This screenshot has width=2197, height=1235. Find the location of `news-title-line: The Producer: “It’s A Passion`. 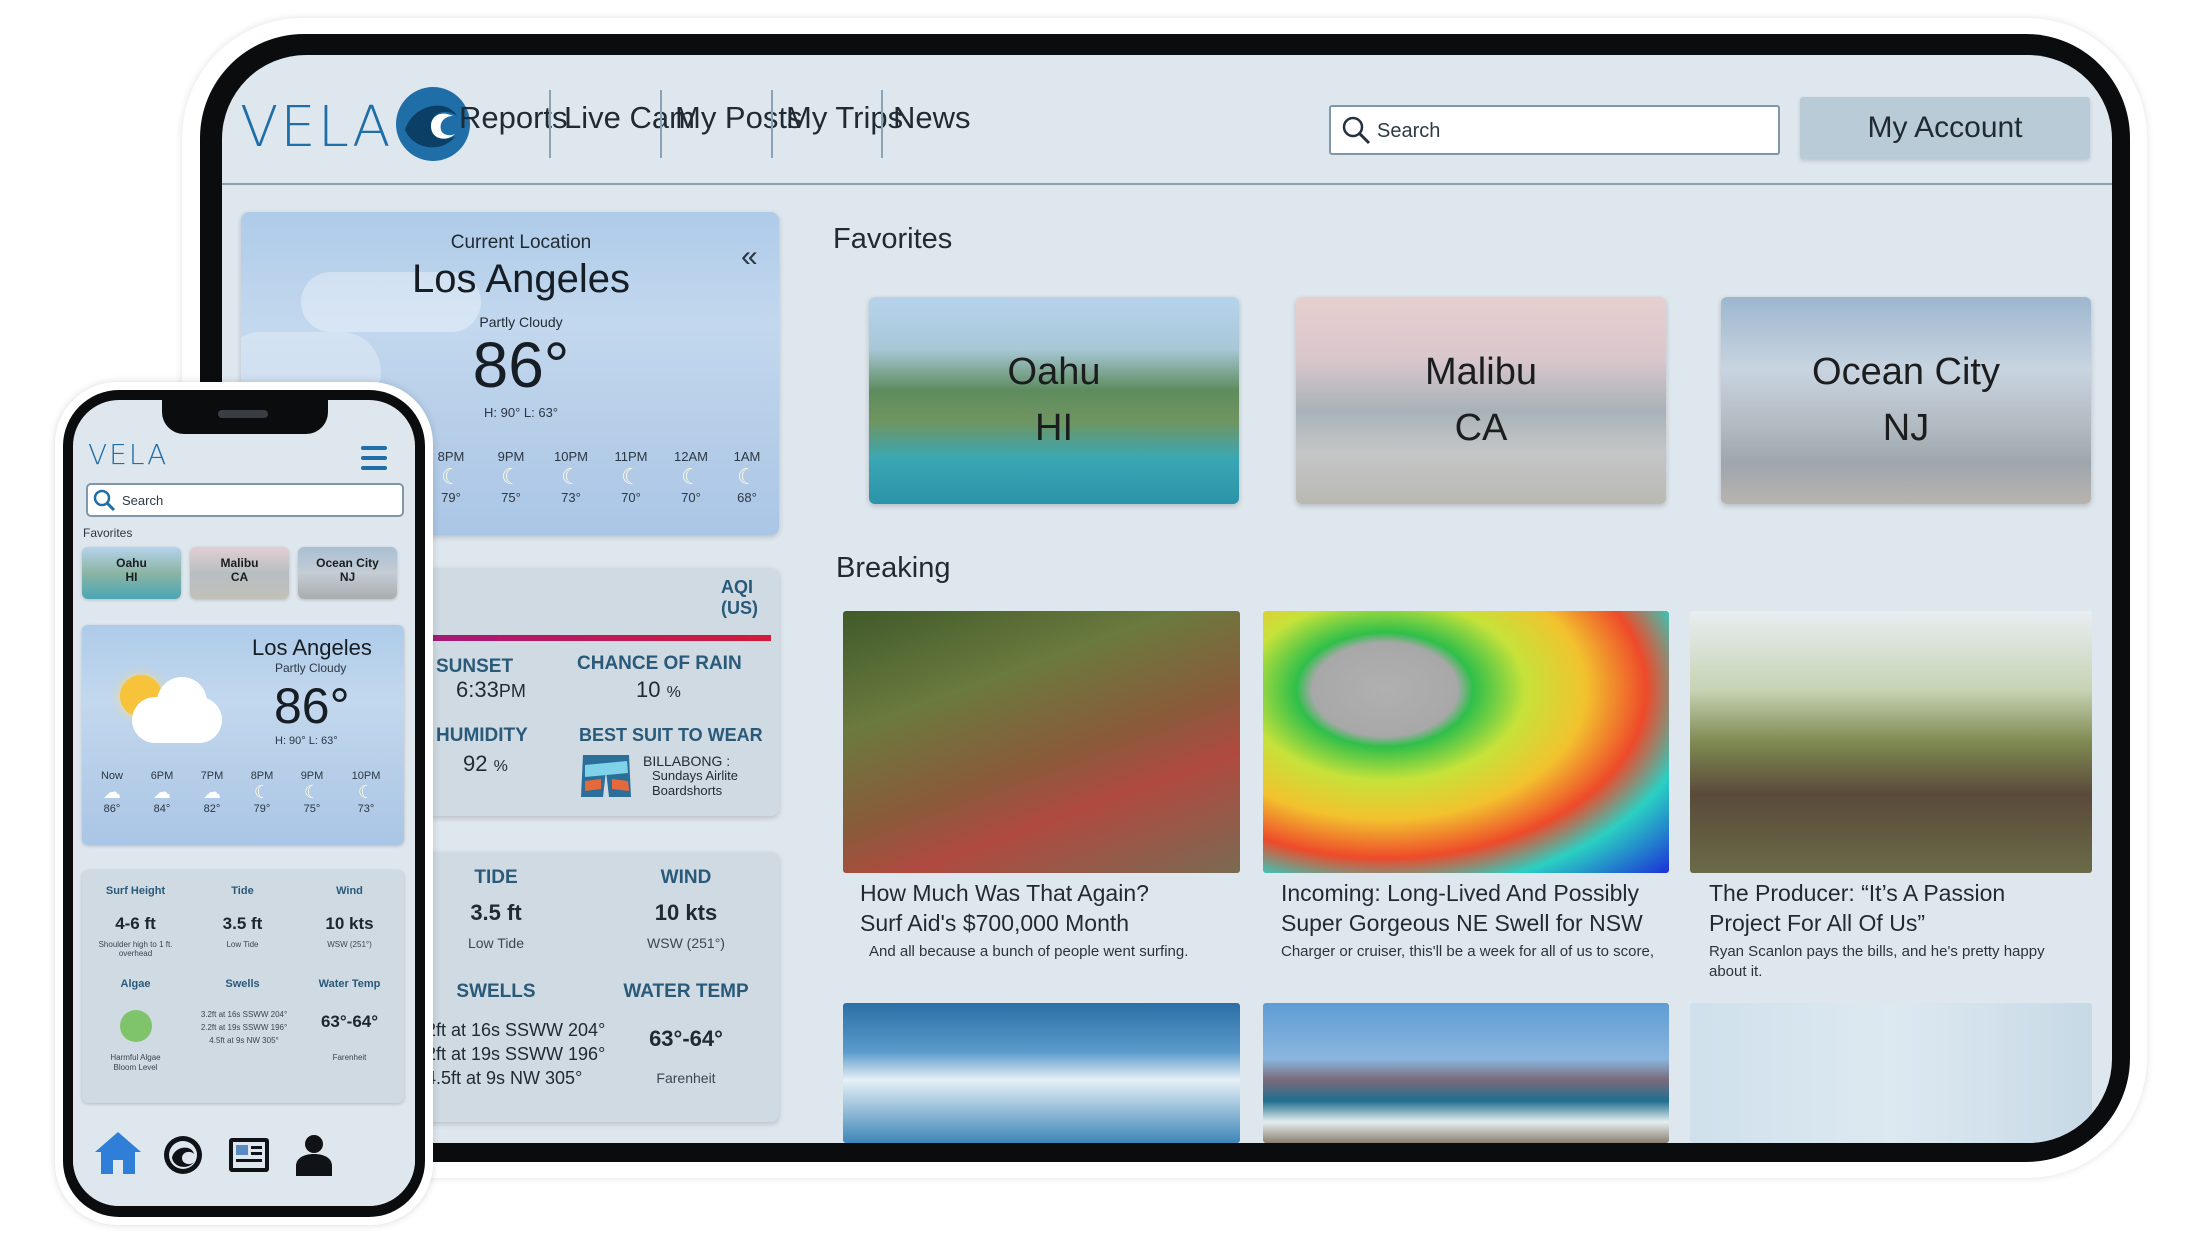

news-title-line: The Producer: “It’s A Passion is located at coordinates (1857, 893).